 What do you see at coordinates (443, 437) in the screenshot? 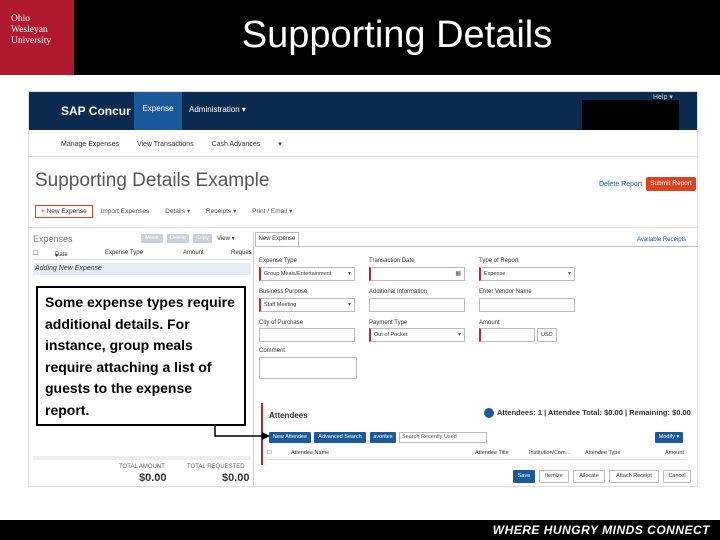
I see `attendee-search-input: Search Recently Used` at bounding box center [443, 437].